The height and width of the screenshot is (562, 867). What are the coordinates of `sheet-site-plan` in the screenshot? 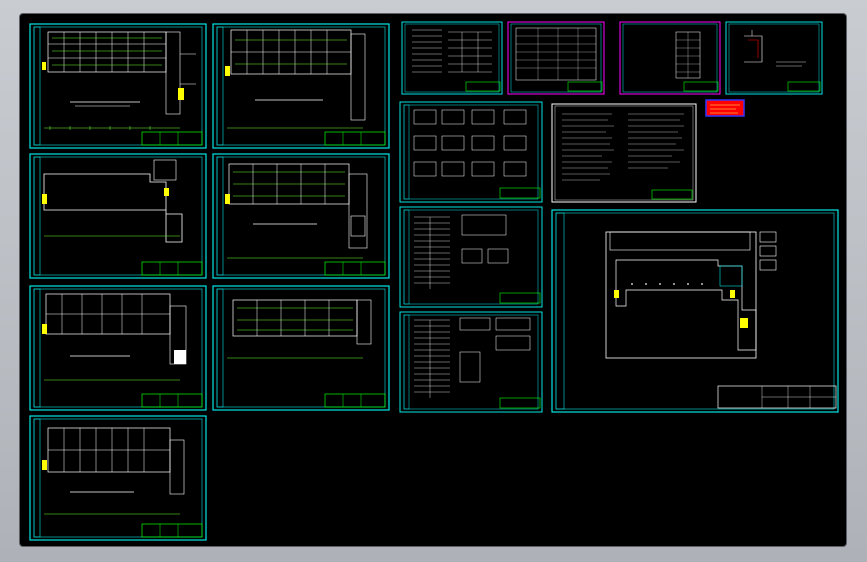 It's located at (695, 311).